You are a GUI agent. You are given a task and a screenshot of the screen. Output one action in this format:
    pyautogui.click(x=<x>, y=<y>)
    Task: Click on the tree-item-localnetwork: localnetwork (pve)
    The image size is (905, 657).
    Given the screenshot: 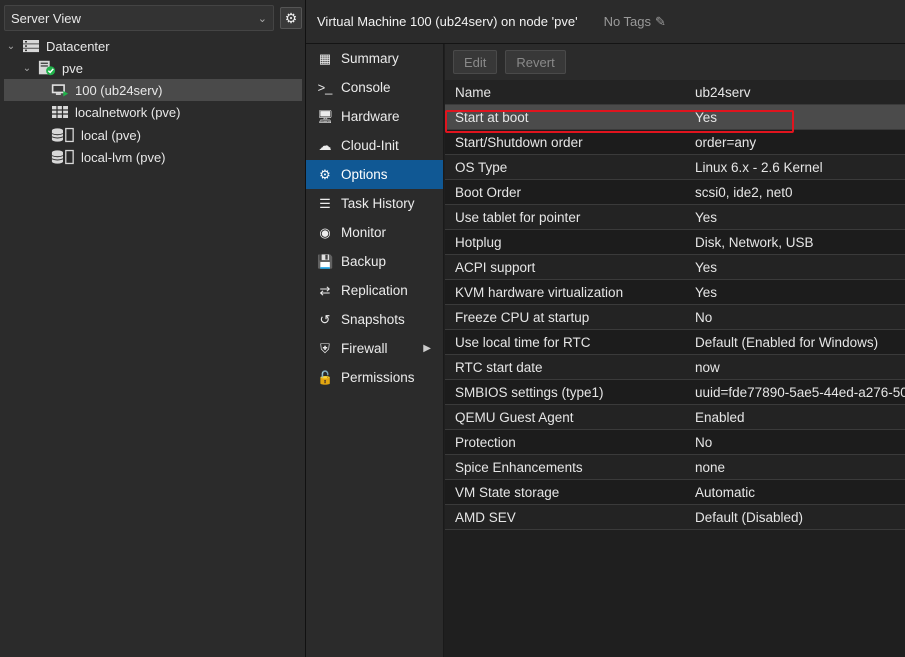 What is the action you would take?
    pyautogui.click(x=176, y=112)
    